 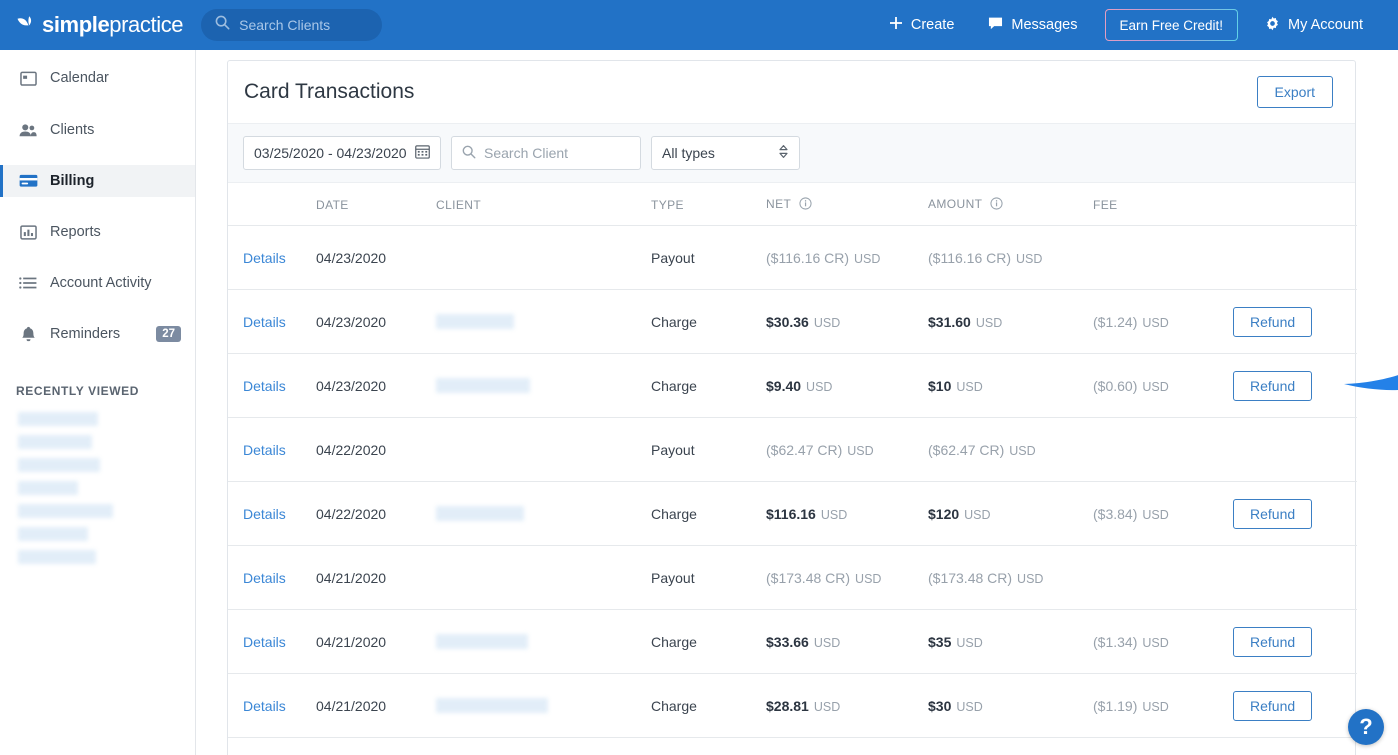 I want to click on cell-amount: ($116.16 CR) USD, so click(x=1010, y=257).